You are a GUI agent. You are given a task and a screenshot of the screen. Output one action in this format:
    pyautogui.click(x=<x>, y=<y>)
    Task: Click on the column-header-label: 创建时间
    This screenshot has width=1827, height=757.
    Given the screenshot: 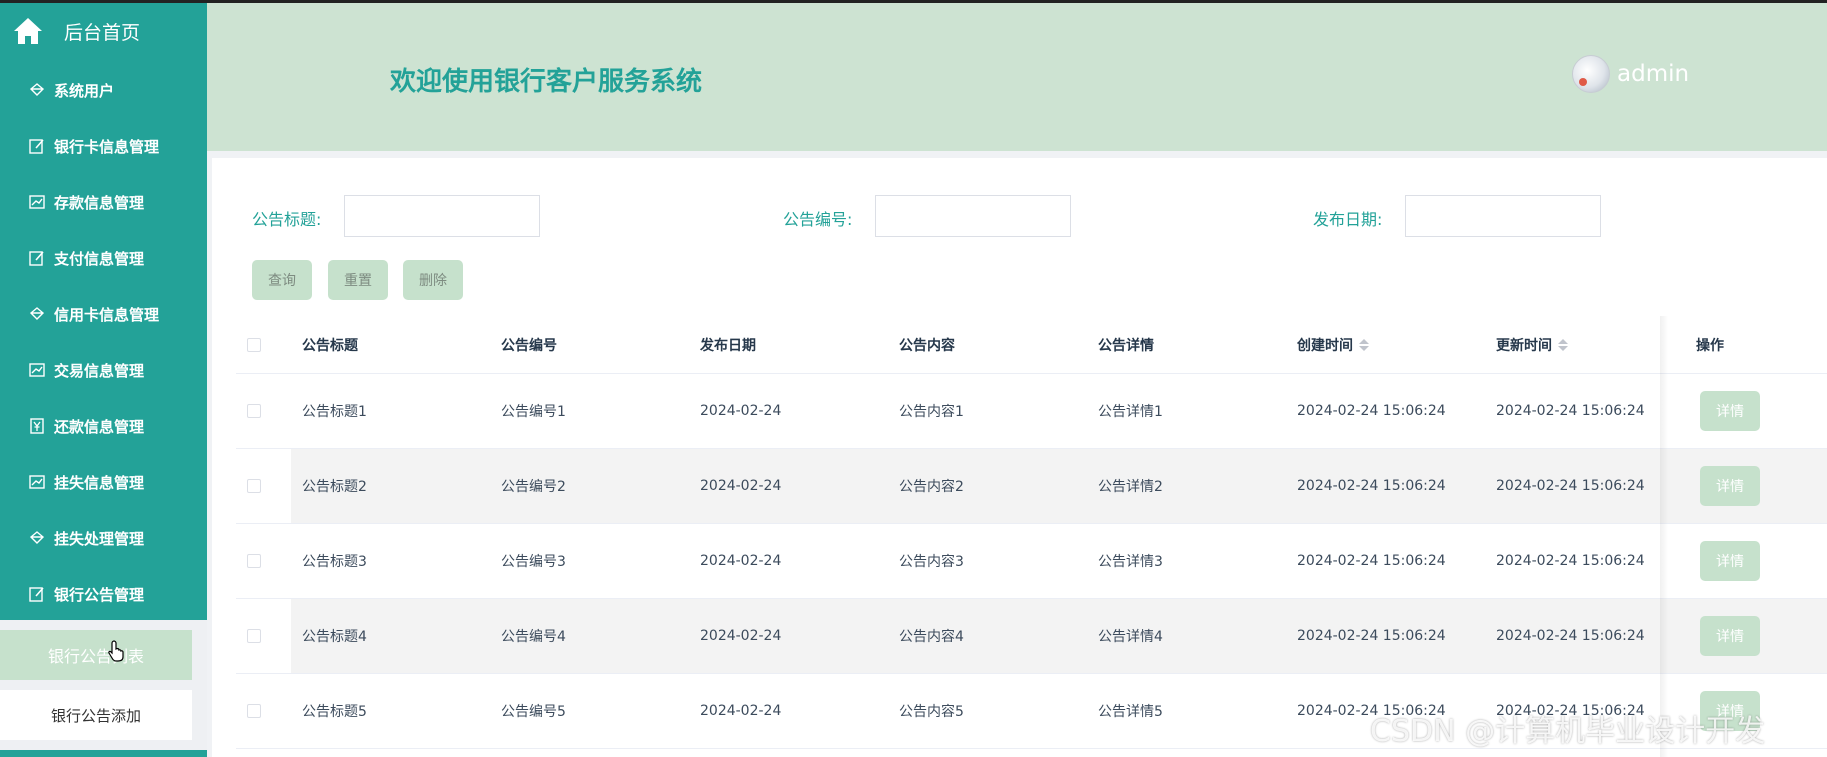 What is the action you would take?
    pyautogui.click(x=1325, y=345)
    